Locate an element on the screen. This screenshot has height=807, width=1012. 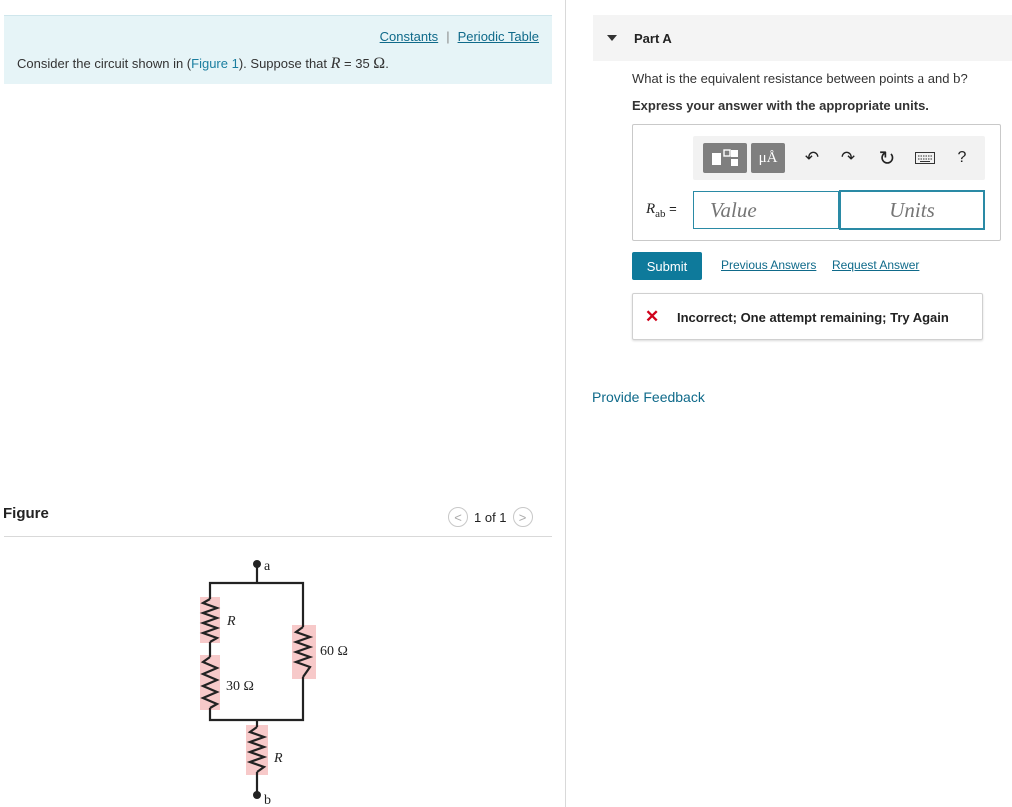
column-divider is located at coordinates (565, 403).